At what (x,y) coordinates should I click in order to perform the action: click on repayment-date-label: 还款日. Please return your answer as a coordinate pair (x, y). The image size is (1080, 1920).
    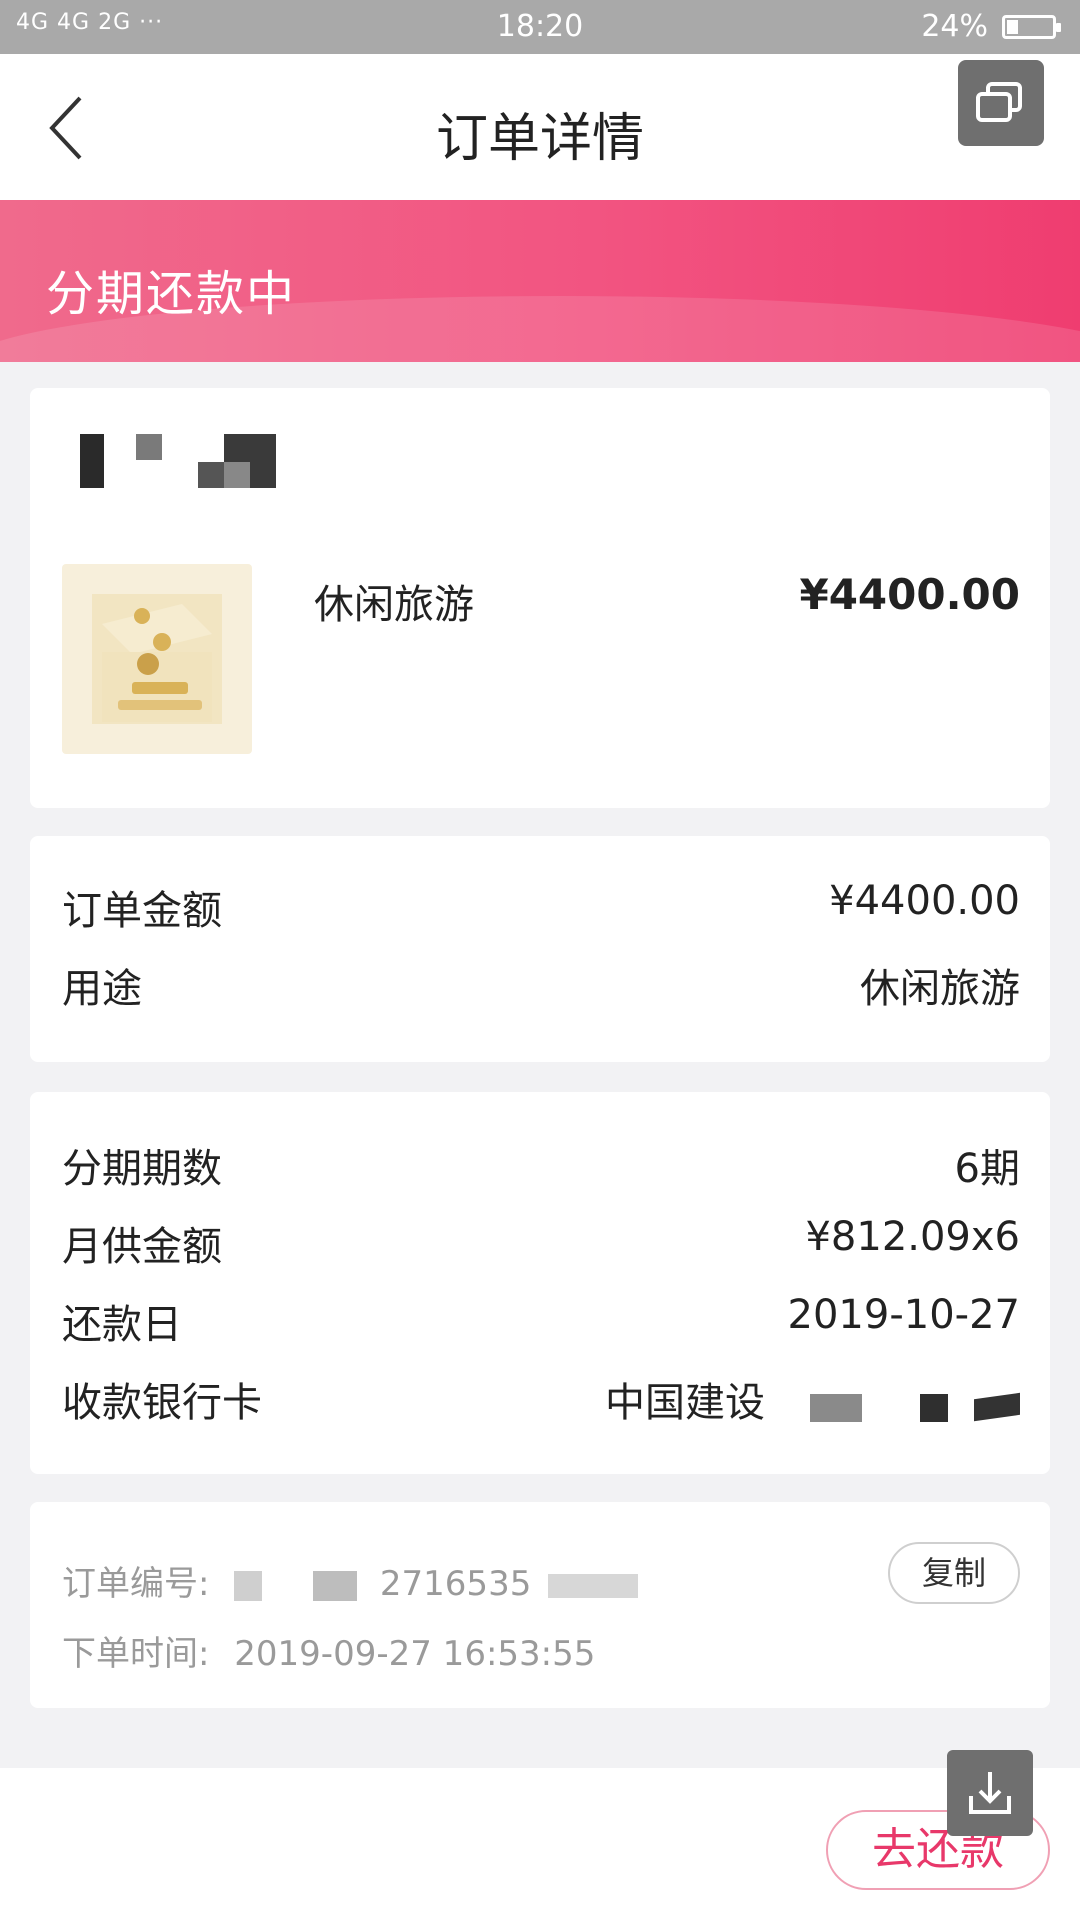
    Looking at the image, I should click on (122, 1325).